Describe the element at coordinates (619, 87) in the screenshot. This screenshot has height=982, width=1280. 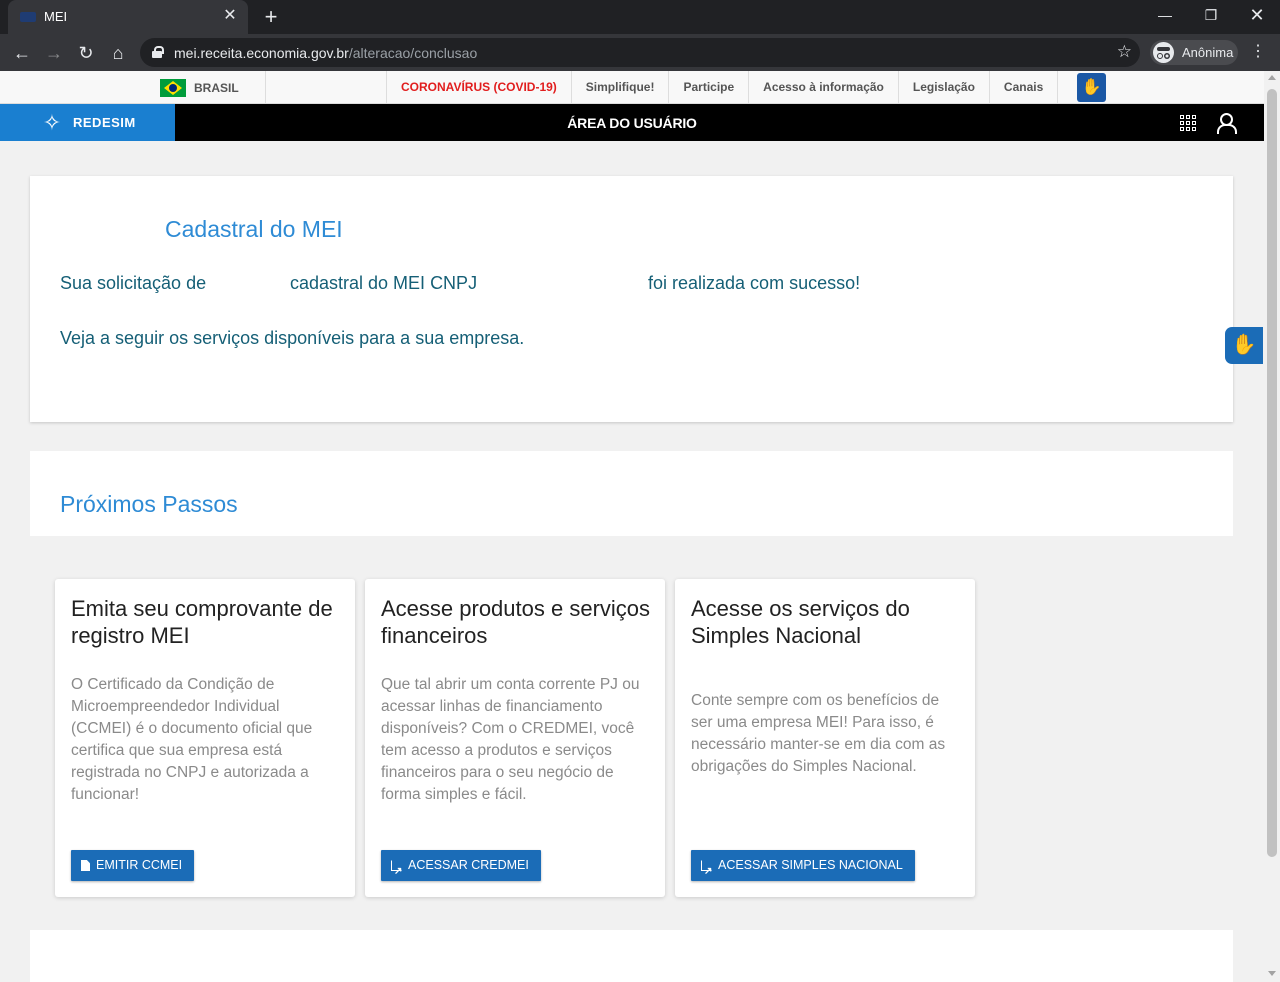
I see `gov-link-simplifique: Simplifique!` at that location.